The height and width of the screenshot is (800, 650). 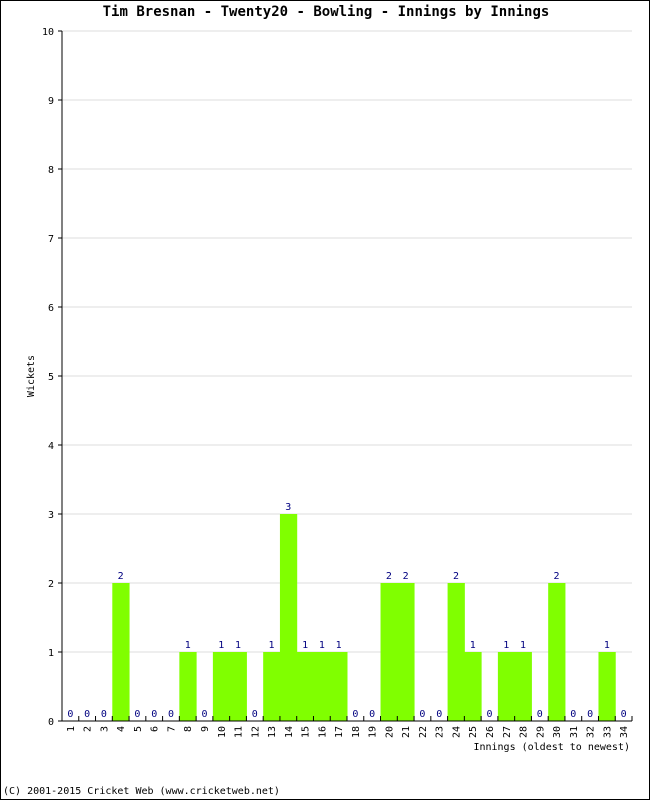 I want to click on x-tick-label: 29, so click(x=540, y=732).